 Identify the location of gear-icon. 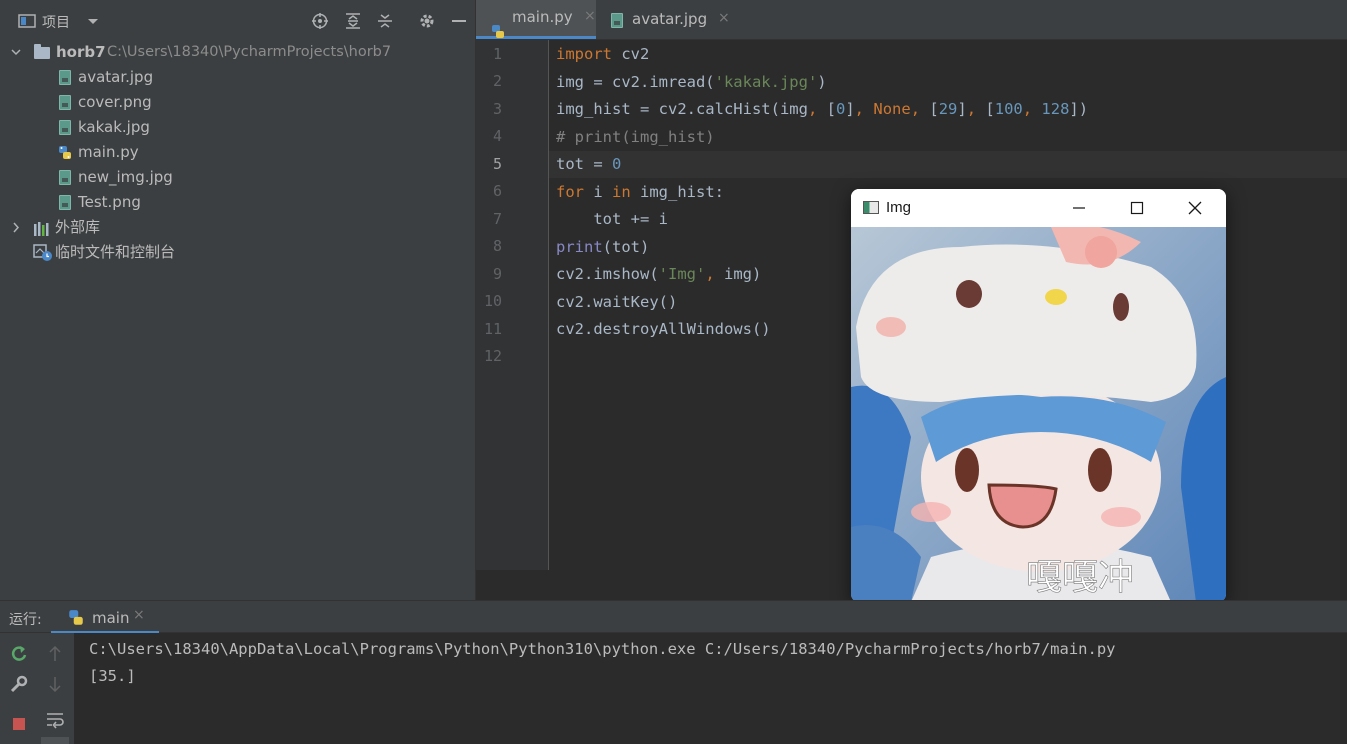
(427, 21).